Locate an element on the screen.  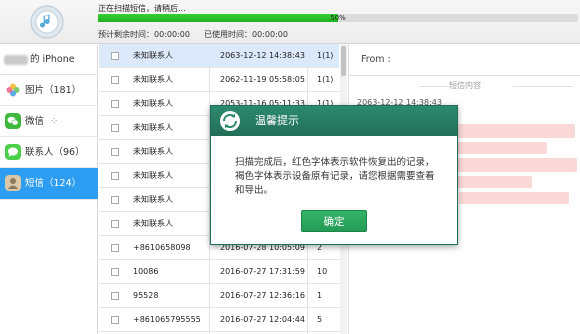
ok-button: 确定 is located at coordinates (334, 221).